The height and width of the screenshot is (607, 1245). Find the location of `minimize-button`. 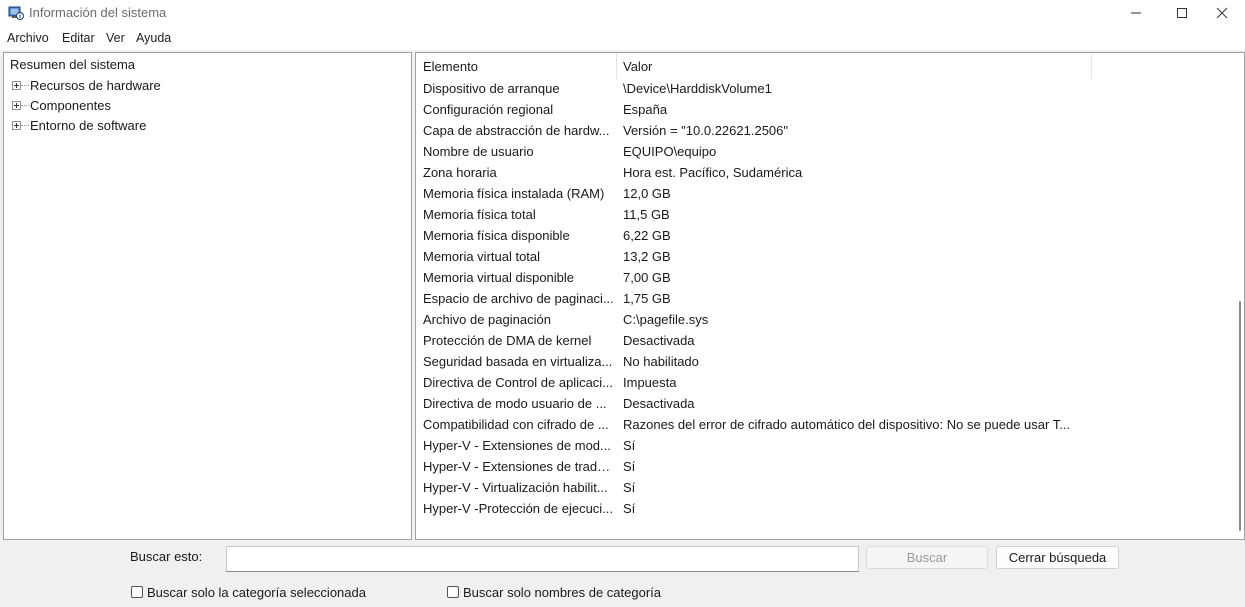

minimize-button is located at coordinates (1136, 13).